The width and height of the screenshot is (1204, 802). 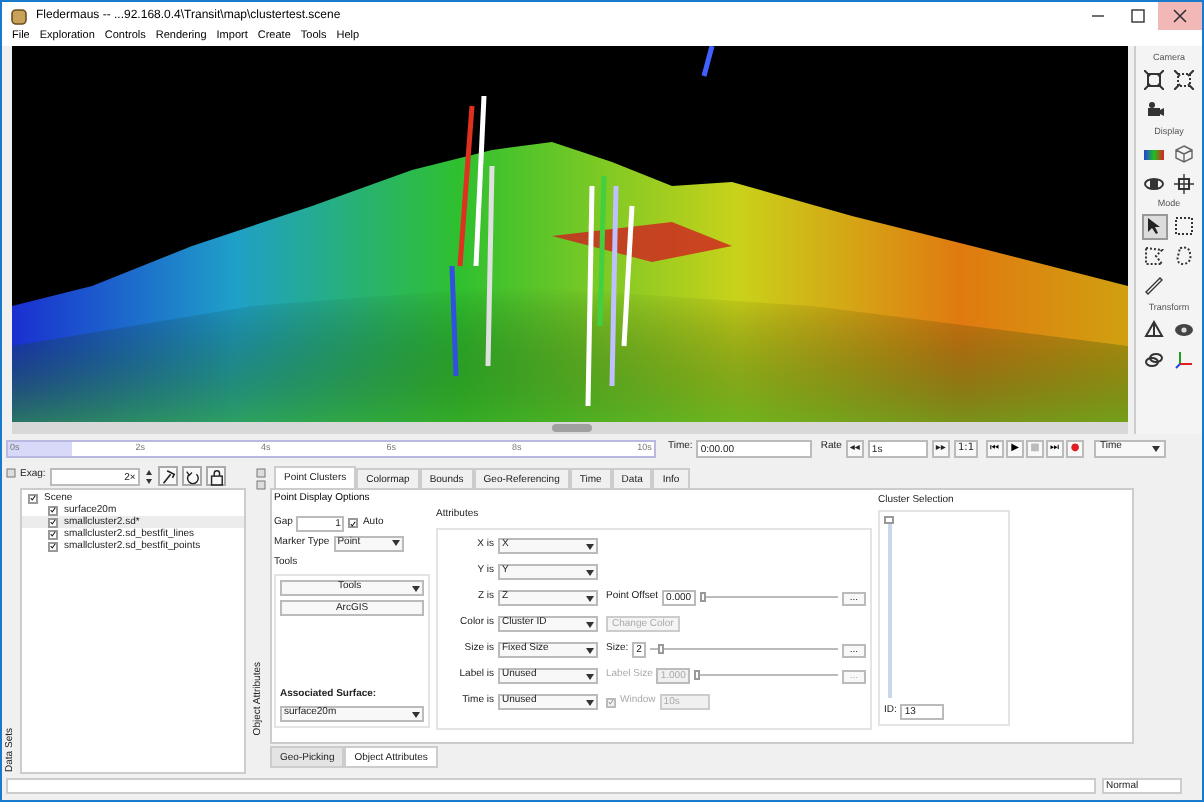 What do you see at coordinates (1154, 359) in the screenshot?
I see `layers-icon` at bounding box center [1154, 359].